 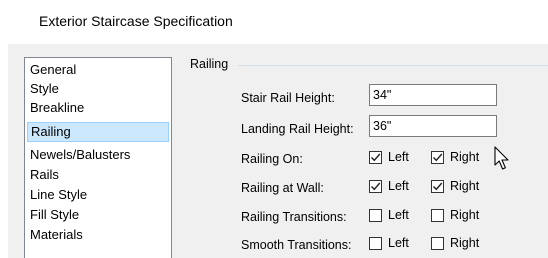 What do you see at coordinates (98, 215) in the screenshot?
I see `nav-item-fill-style: Fill Style` at bounding box center [98, 215].